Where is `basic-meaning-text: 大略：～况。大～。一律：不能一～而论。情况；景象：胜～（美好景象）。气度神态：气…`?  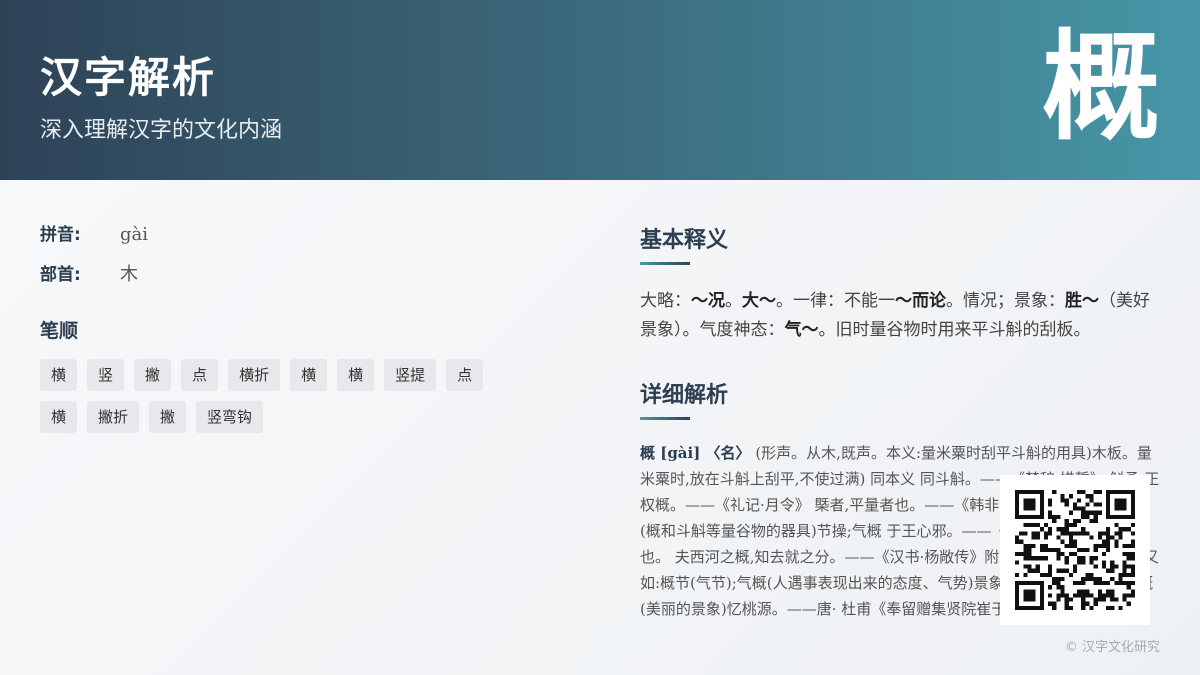 basic-meaning-text: 大略：～况。大～。一律：不能一～而论。情况；景象：胜～（美好景象）。气度神态：气… is located at coordinates (900, 316).